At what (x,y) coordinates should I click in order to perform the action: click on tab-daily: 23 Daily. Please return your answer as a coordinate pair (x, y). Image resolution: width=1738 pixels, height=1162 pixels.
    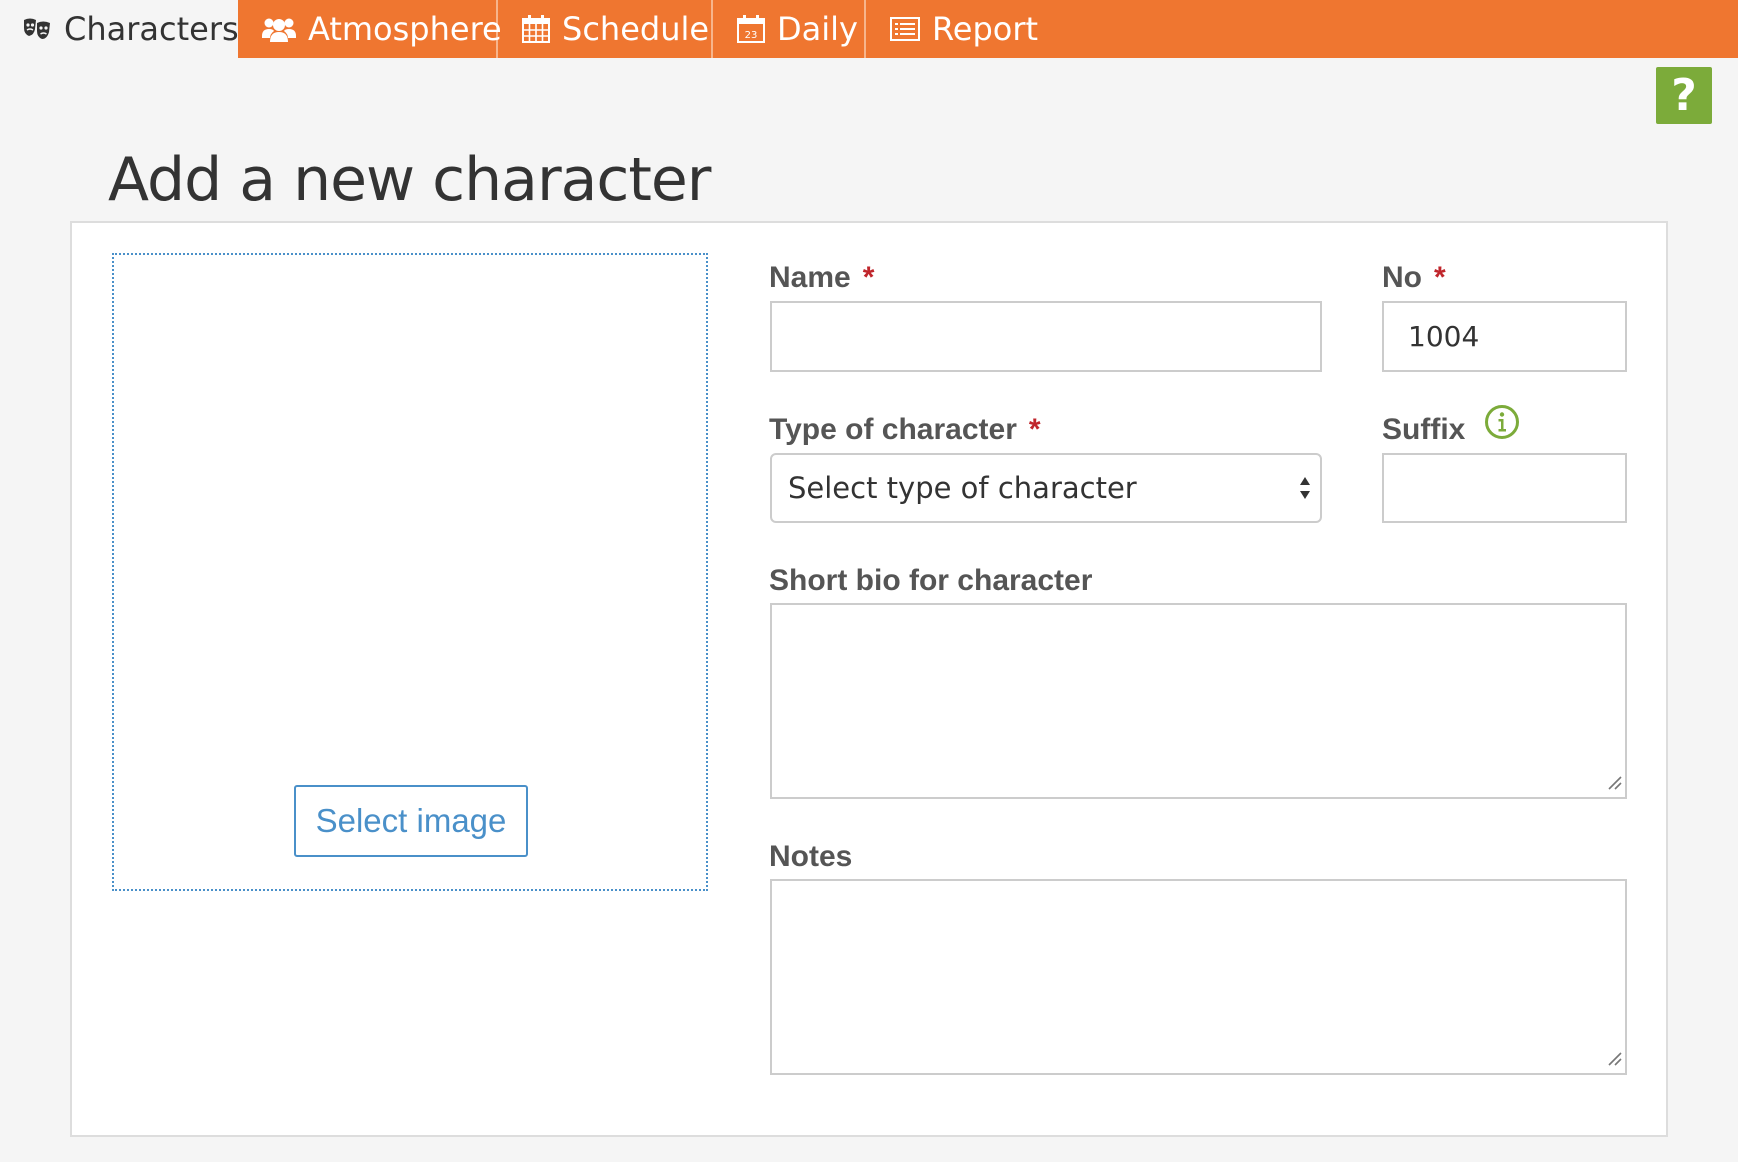
    Looking at the image, I should click on (789, 29).